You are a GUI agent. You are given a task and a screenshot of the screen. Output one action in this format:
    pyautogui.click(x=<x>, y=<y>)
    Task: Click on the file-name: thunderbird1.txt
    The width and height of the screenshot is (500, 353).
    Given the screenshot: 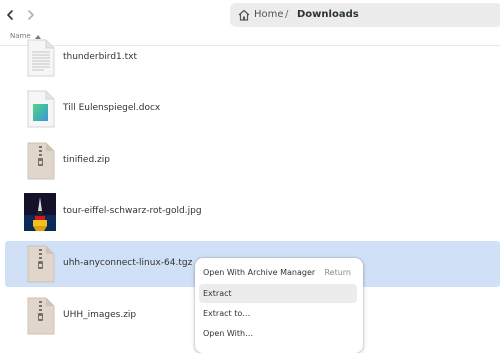 What is the action you would take?
    pyautogui.click(x=100, y=57)
    